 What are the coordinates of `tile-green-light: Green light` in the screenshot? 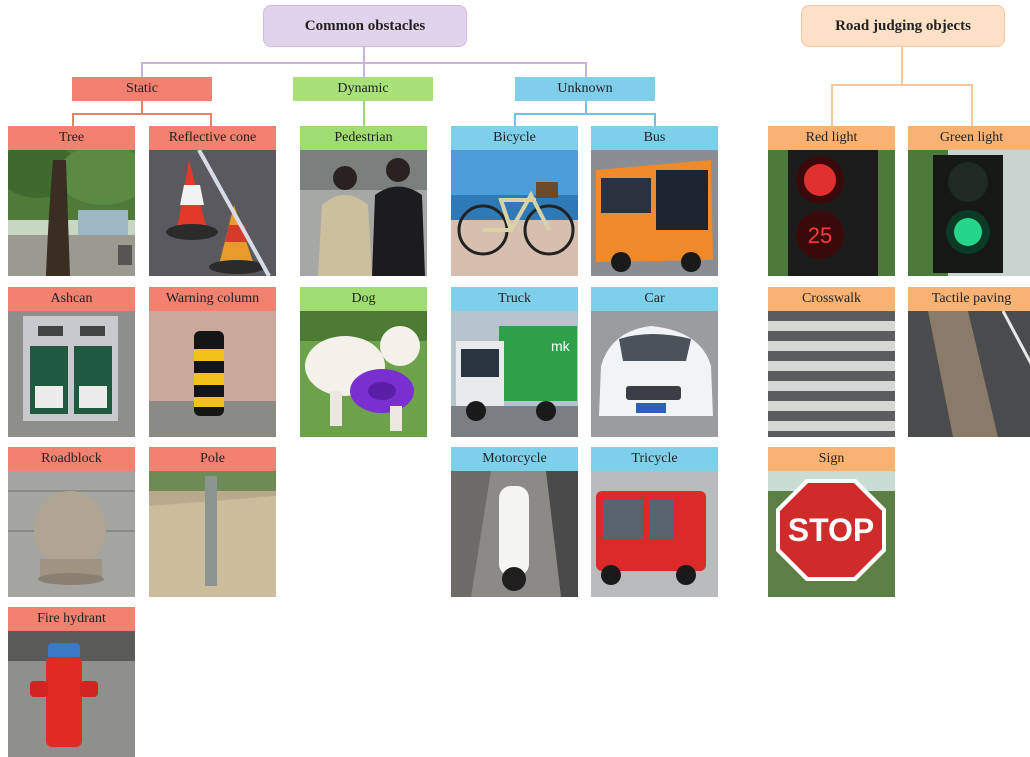 It's located at (969, 201).